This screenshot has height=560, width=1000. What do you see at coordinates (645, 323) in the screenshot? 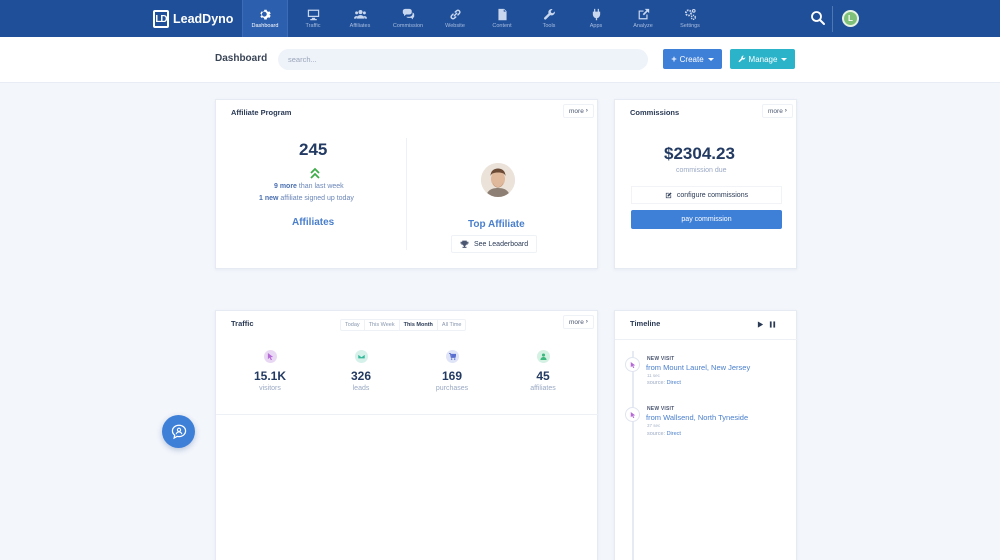
I see `card-title: Timeline` at bounding box center [645, 323].